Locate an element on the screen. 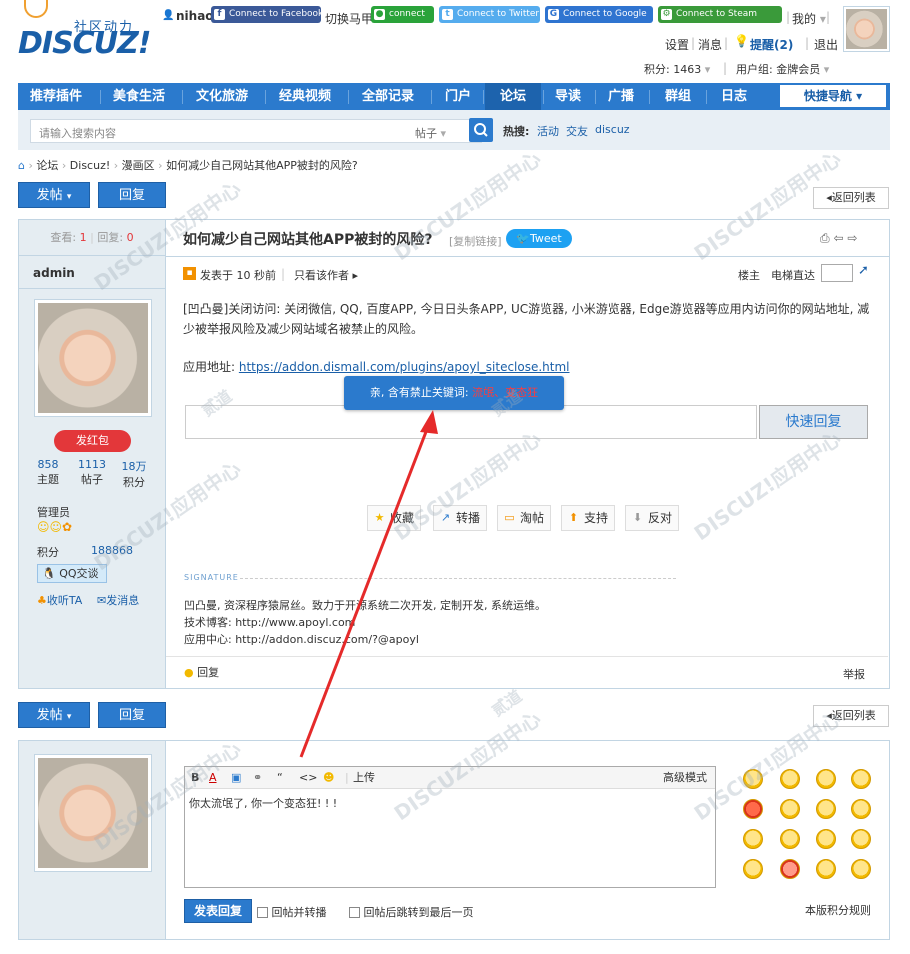 Image resolution: width=910 pixels, height=954 pixels. copy-link: [复制链接] is located at coordinates (475, 241).